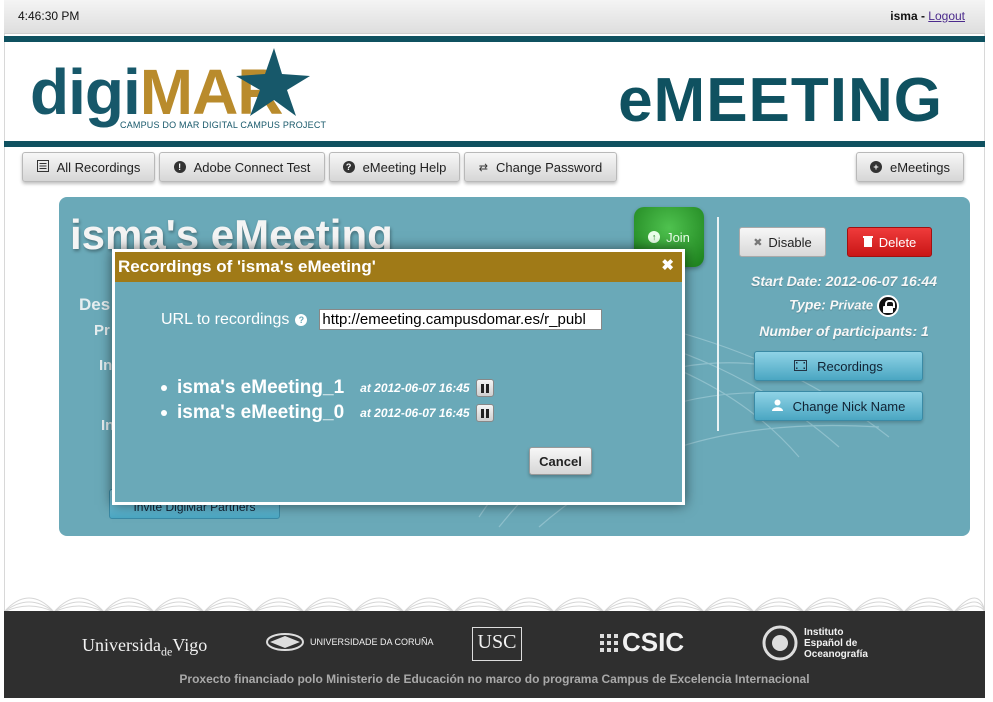 Image resolution: width=993 pixels, height=702 pixels. I want to click on csic-emblem-icon, so click(609, 642).